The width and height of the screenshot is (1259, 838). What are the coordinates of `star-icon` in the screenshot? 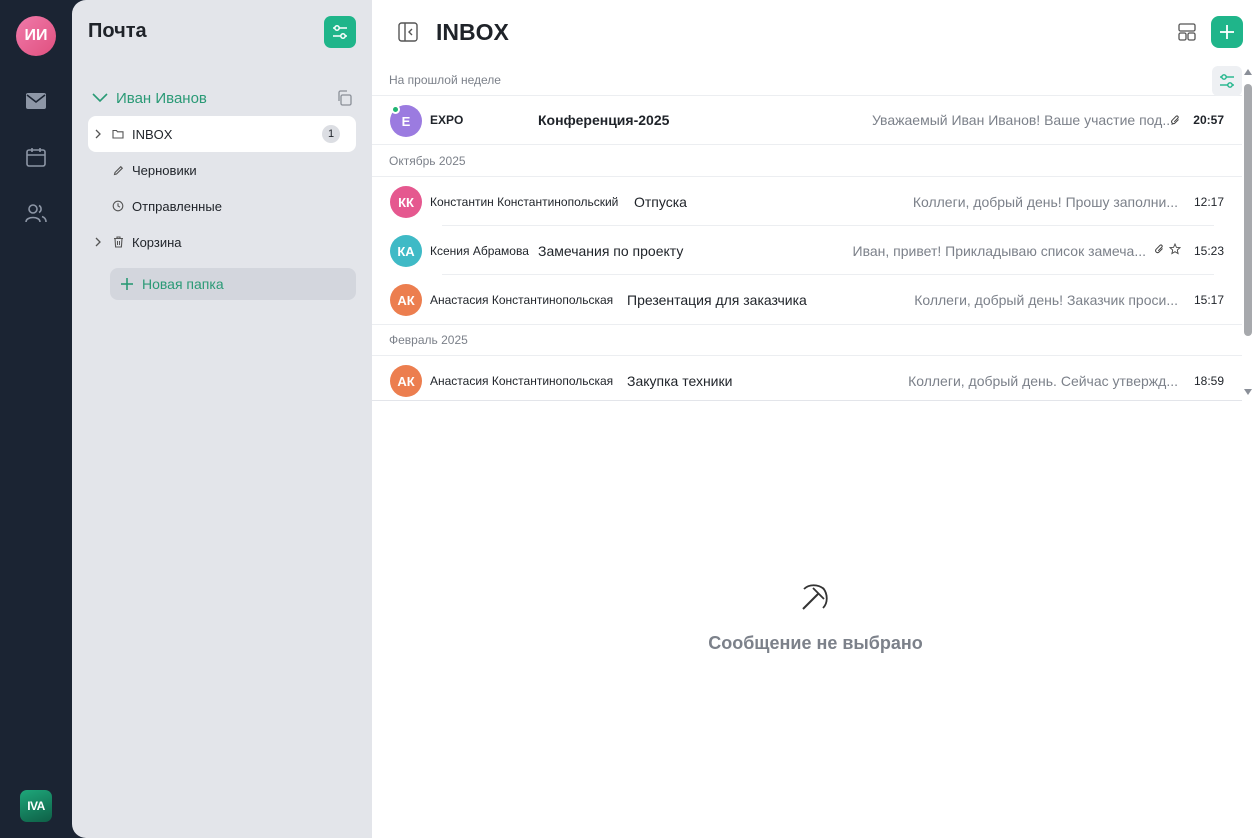 It's located at (1175, 251).